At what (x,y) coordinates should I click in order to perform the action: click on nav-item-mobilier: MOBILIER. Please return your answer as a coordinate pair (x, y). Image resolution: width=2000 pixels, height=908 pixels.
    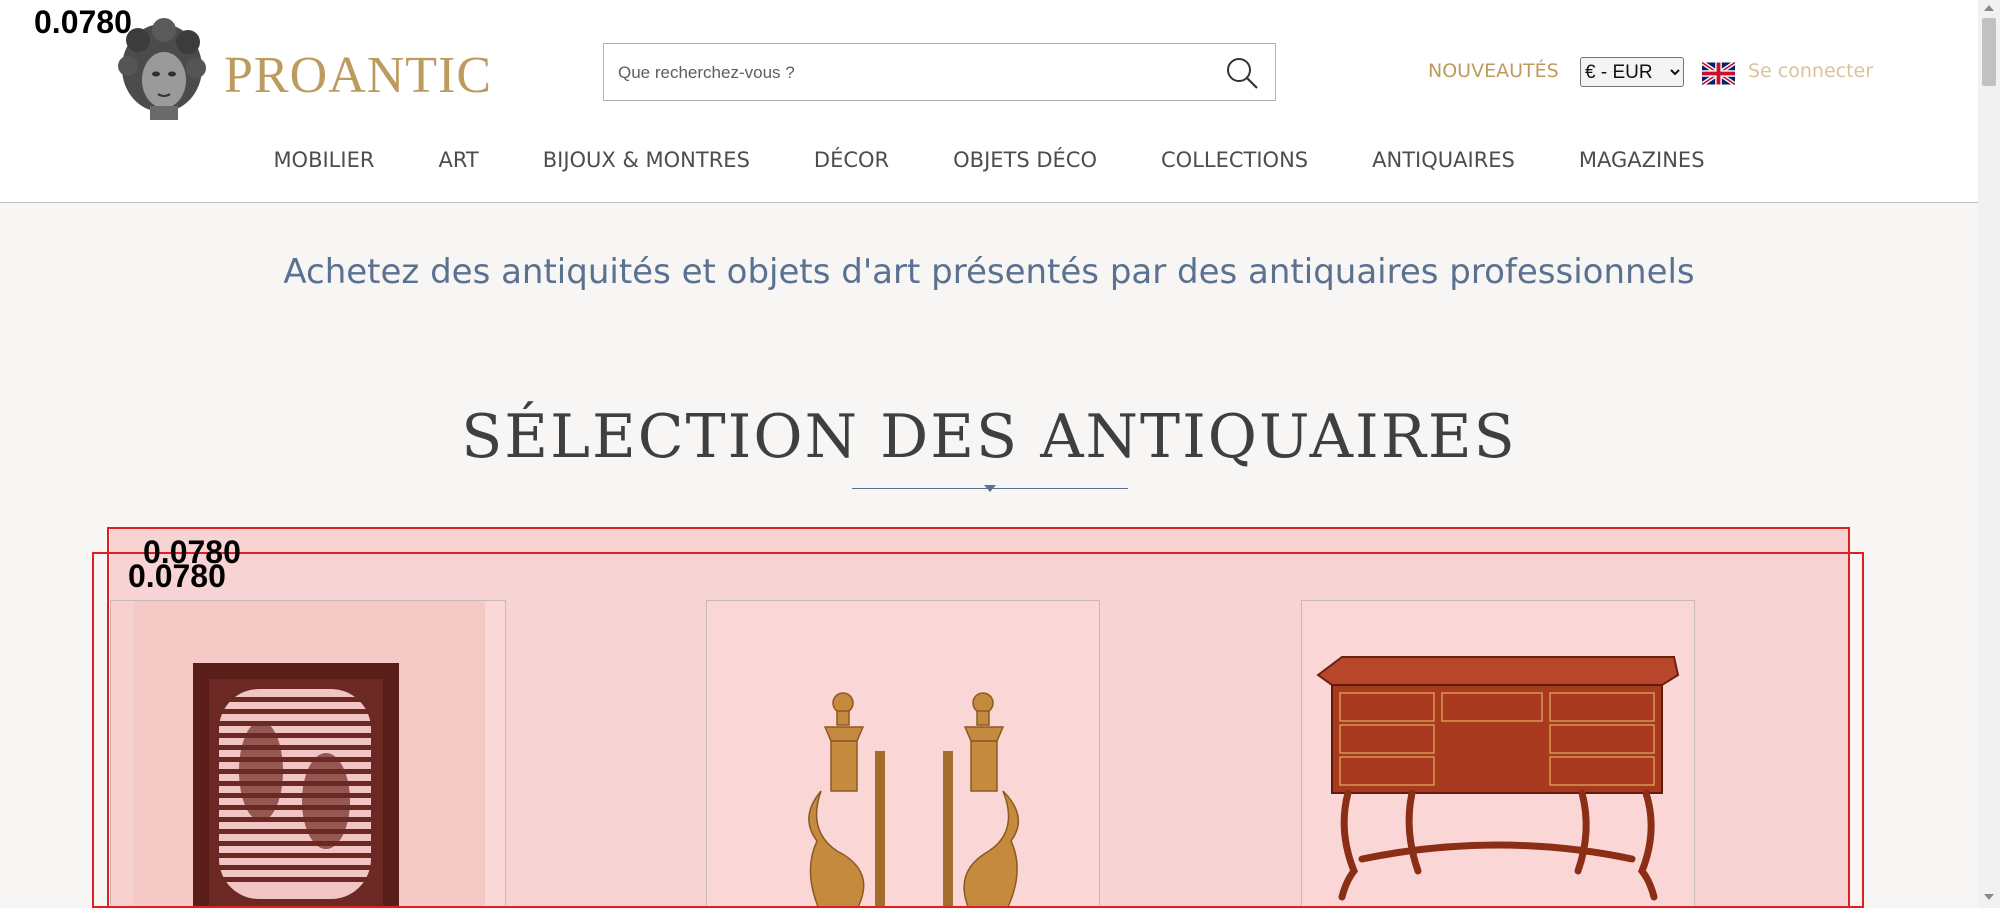
    Looking at the image, I should click on (323, 160).